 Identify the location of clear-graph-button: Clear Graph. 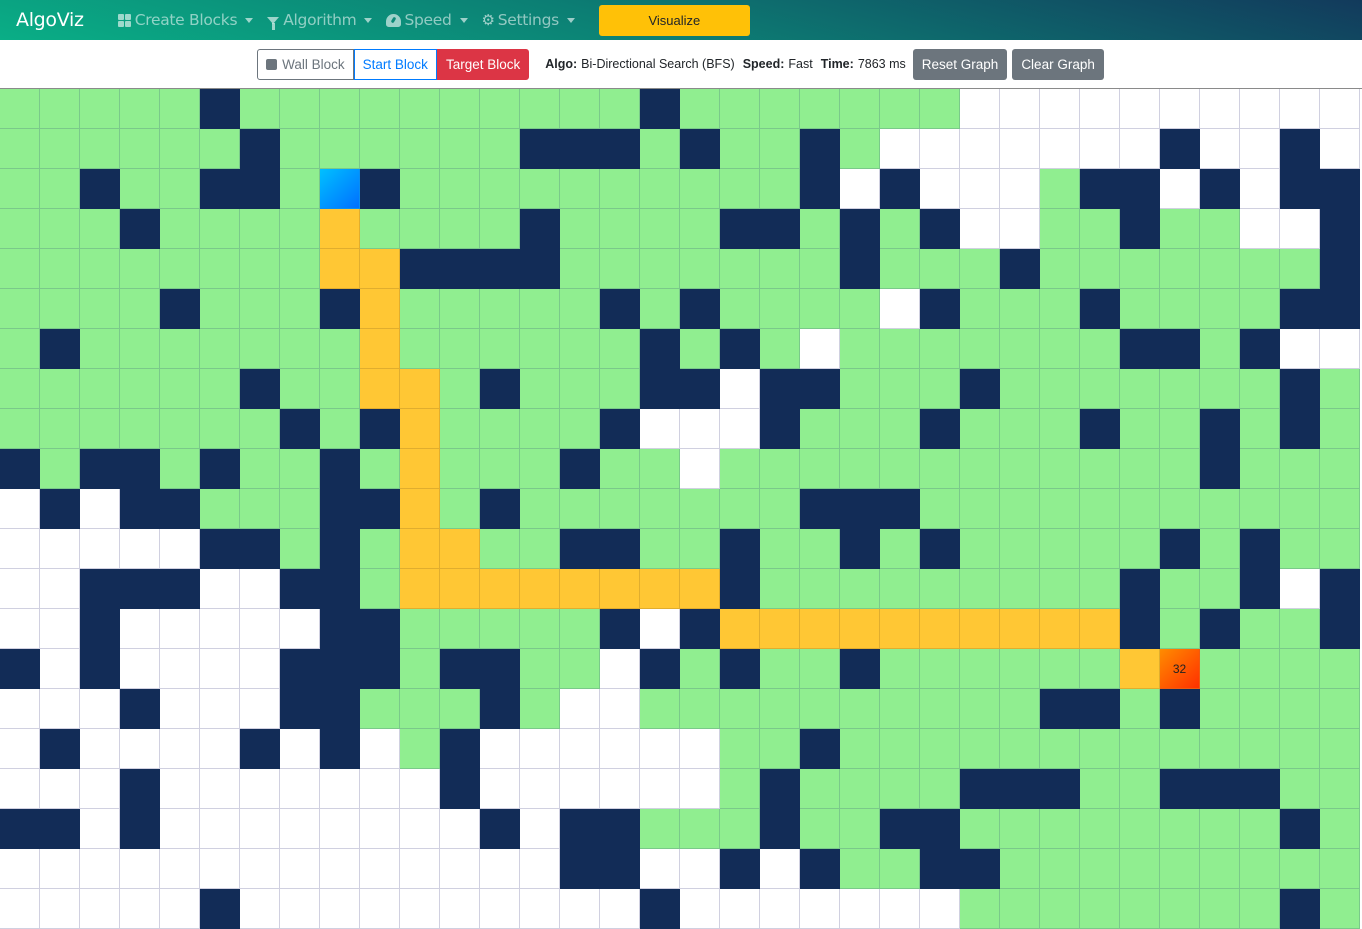
(1058, 64).